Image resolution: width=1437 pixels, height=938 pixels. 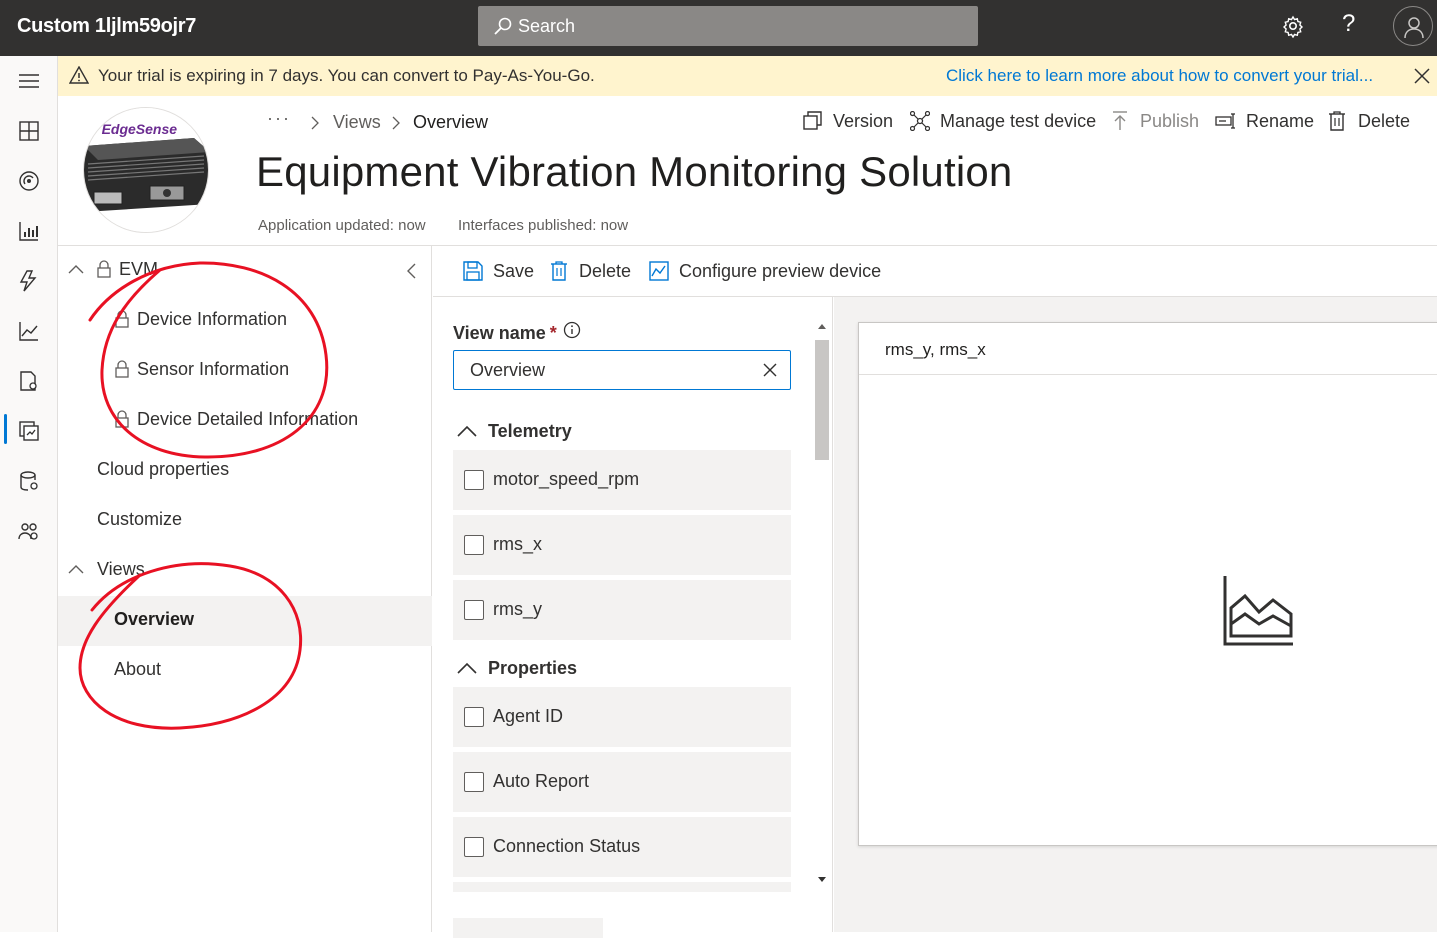 I want to click on help-icon: ?, so click(x=1348, y=24).